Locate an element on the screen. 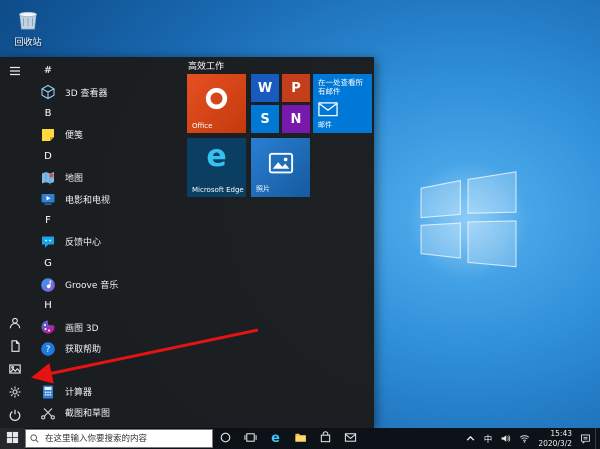  app-list-item-paint-3d: 画图 3D is located at coordinates (108, 327).